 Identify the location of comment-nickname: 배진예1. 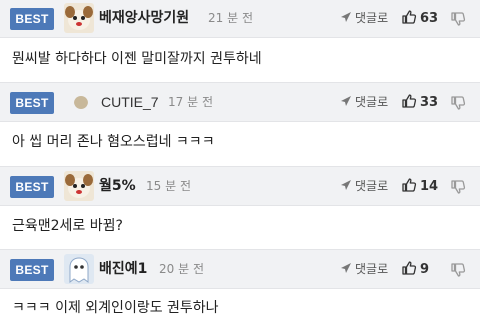
(123, 269).